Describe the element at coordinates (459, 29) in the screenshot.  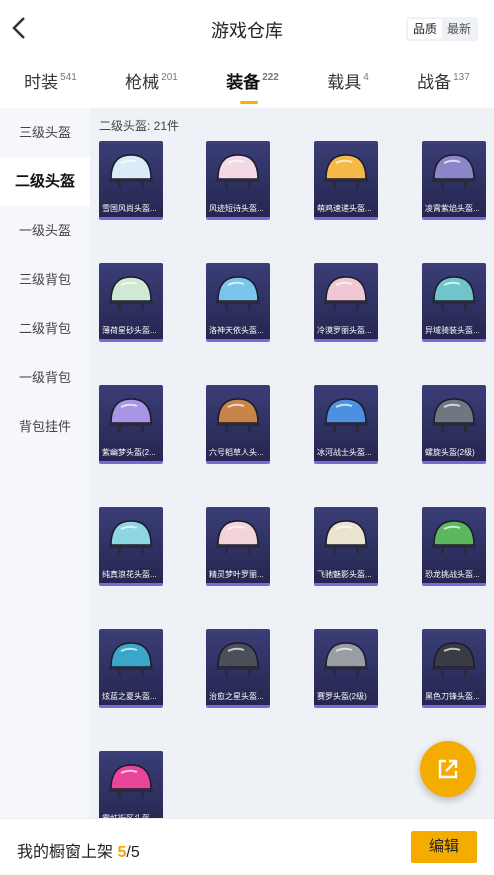
I see `sort-latest-button: 最新` at that location.